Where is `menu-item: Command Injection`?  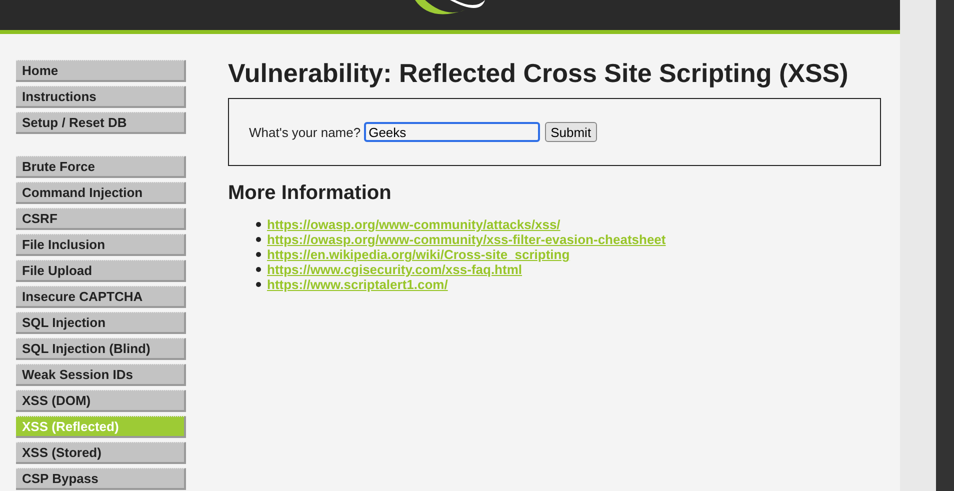
menu-item: Command Injection is located at coordinates (101, 193).